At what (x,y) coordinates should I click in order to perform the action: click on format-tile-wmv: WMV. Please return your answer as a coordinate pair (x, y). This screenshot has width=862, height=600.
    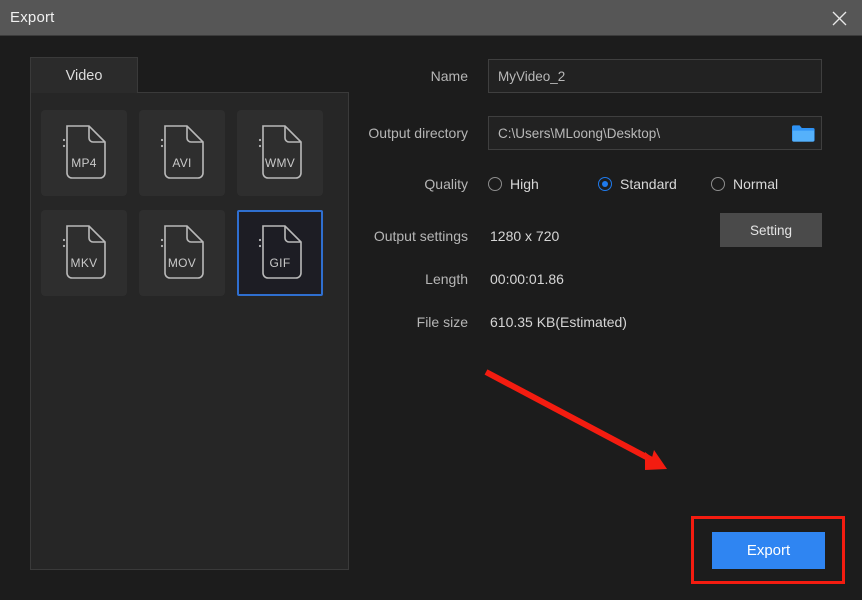
    Looking at the image, I should click on (280, 153).